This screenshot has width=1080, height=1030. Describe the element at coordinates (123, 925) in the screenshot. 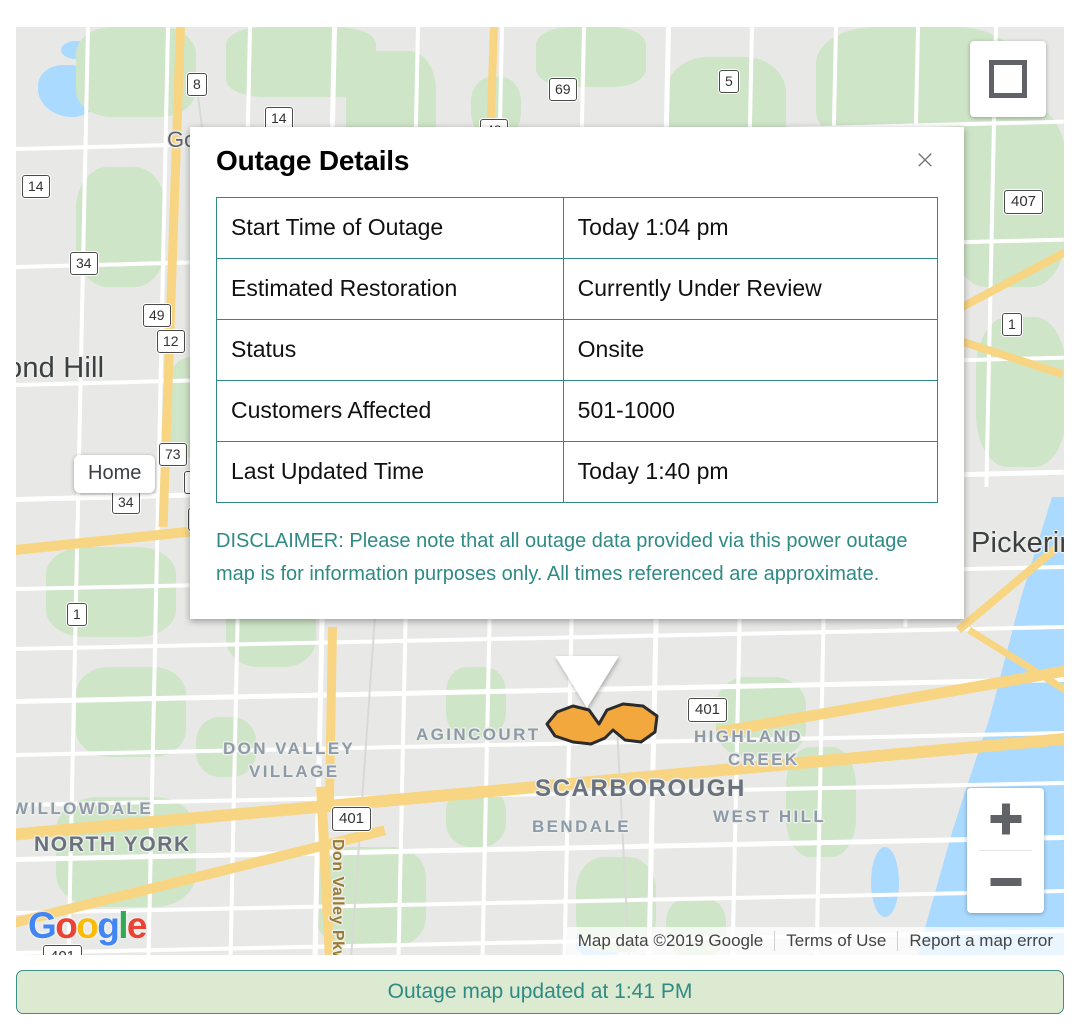

I see `google-logo-l: l` at that location.